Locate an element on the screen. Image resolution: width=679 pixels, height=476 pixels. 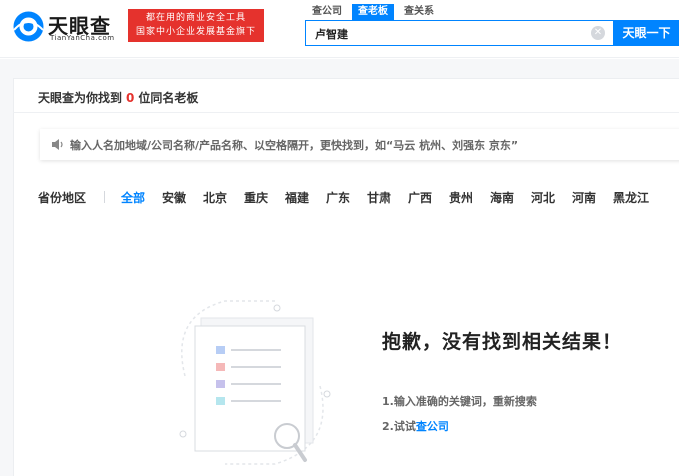
empty-result-illustration is located at coordinates (255, 382).